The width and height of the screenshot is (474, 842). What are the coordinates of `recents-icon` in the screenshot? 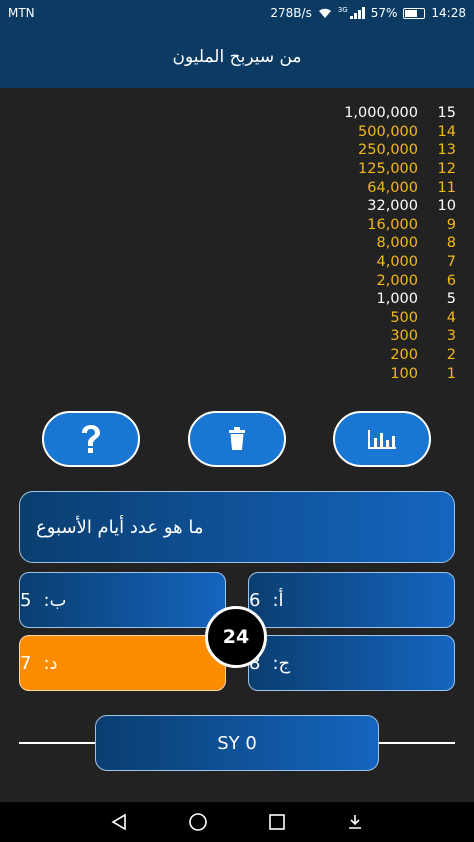 It's located at (277, 822).